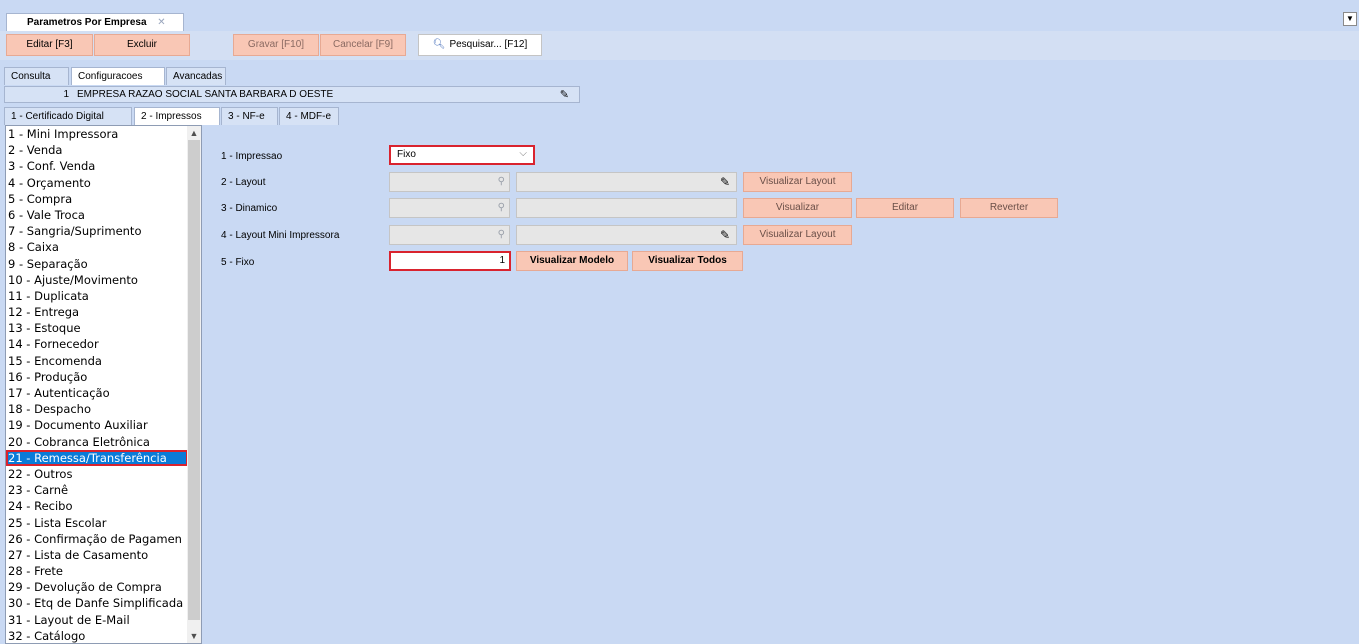  Describe the element at coordinates (97, 280) in the screenshot. I see `list-item: 10 - Ajuste/Movimento` at that location.